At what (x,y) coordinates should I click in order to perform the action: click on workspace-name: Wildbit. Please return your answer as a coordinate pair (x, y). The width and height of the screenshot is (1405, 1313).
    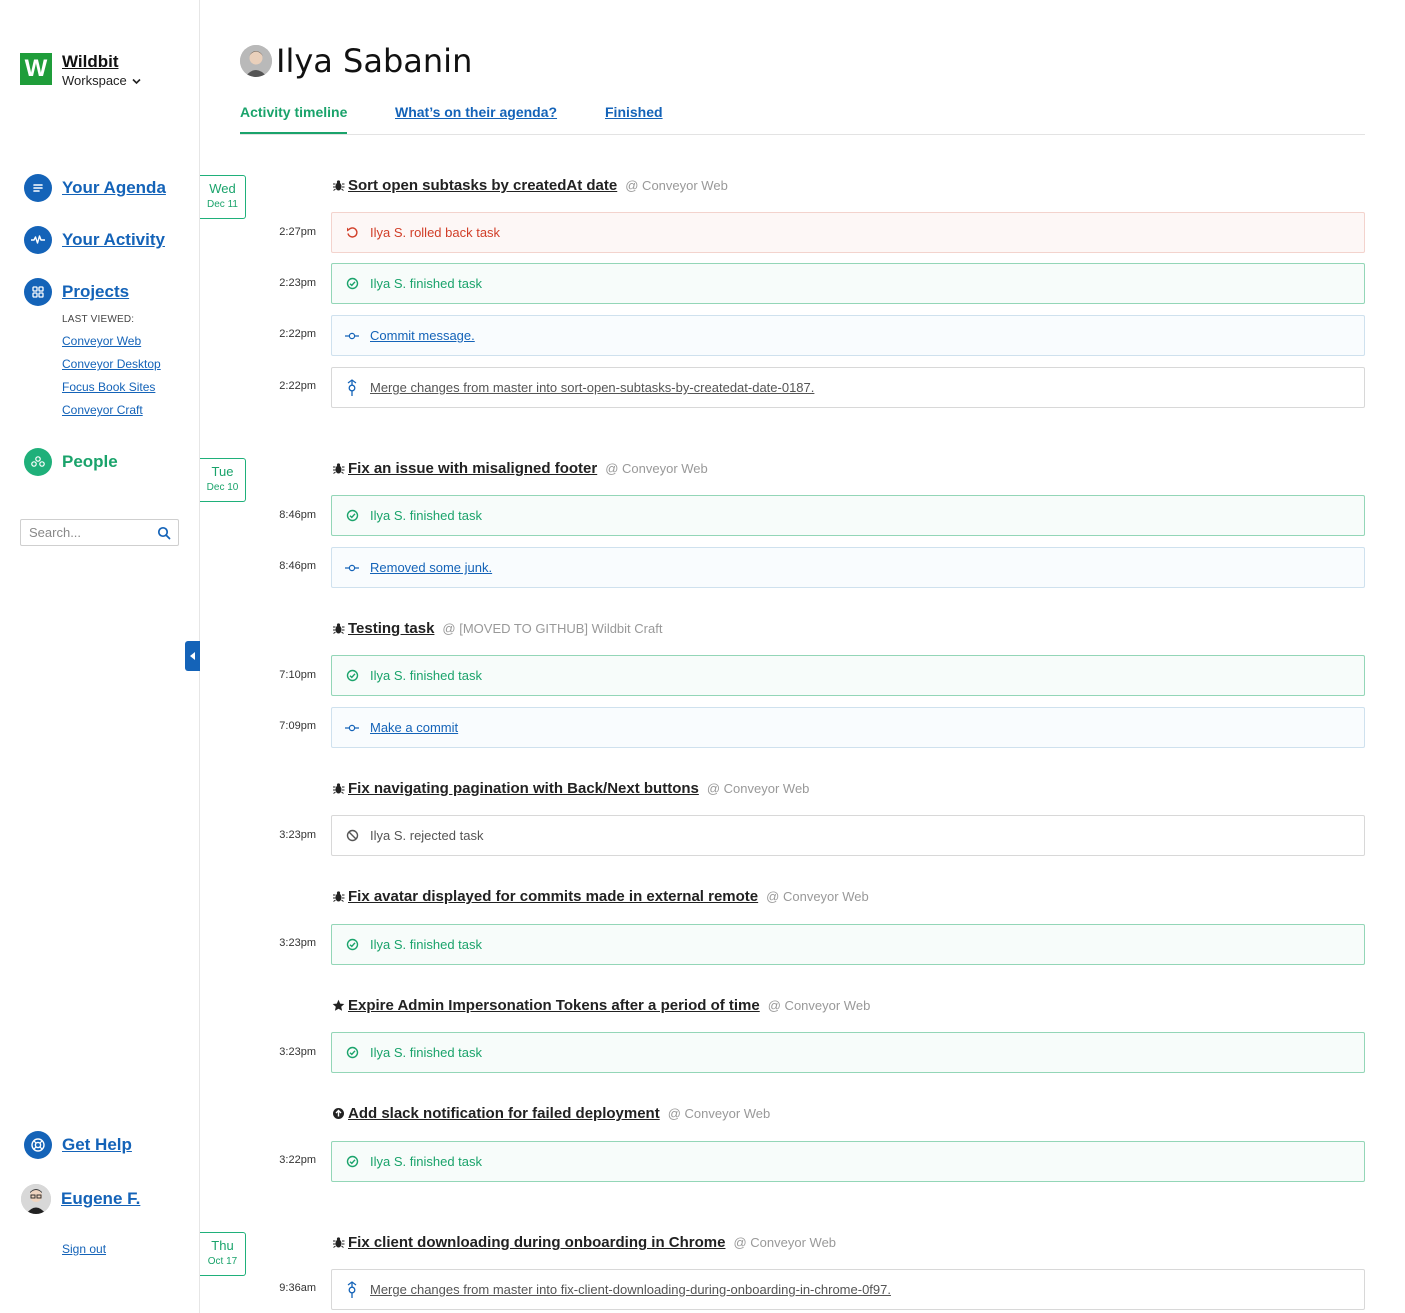
    Looking at the image, I should click on (101, 62).